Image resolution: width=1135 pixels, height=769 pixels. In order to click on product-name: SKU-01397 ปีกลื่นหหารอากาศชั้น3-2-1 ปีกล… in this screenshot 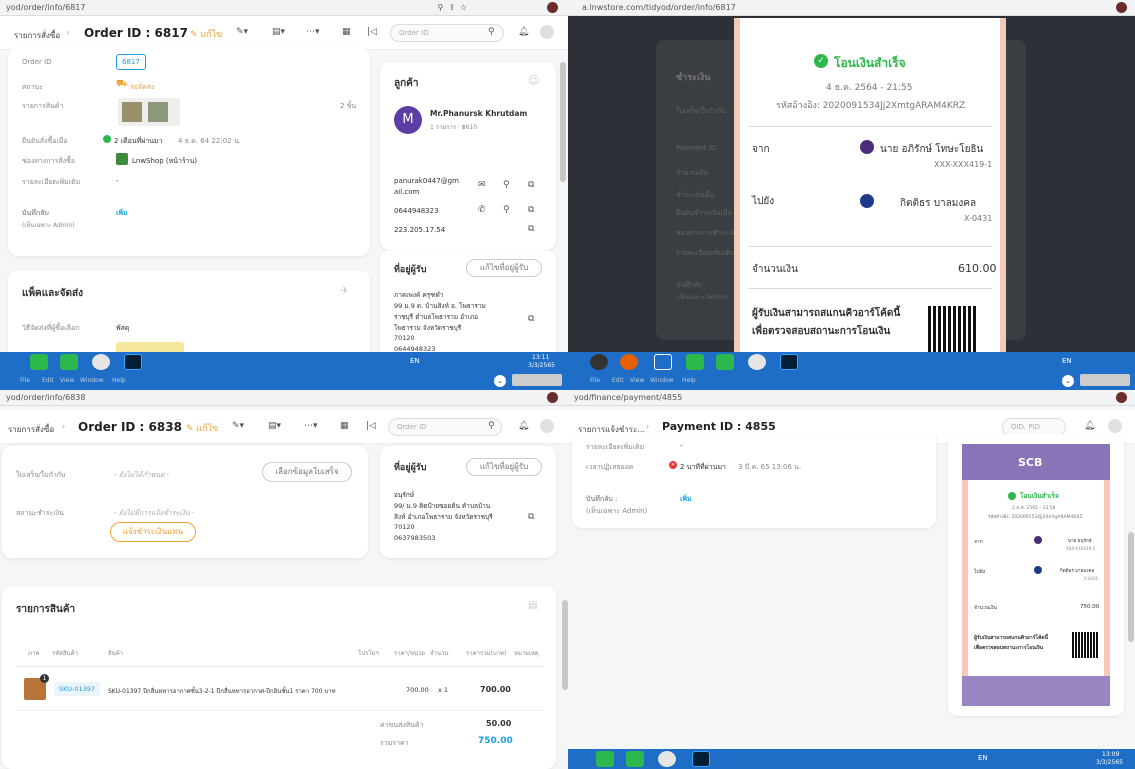, I will do `click(222, 691)`.